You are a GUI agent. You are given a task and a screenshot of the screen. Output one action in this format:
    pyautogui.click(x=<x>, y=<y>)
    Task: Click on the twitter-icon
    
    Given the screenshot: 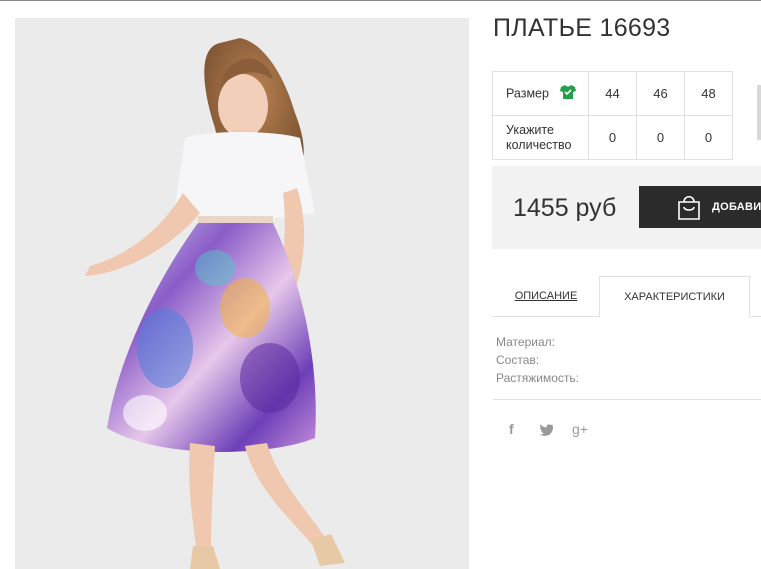 What is the action you would take?
    pyautogui.click(x=546, y=431)
    